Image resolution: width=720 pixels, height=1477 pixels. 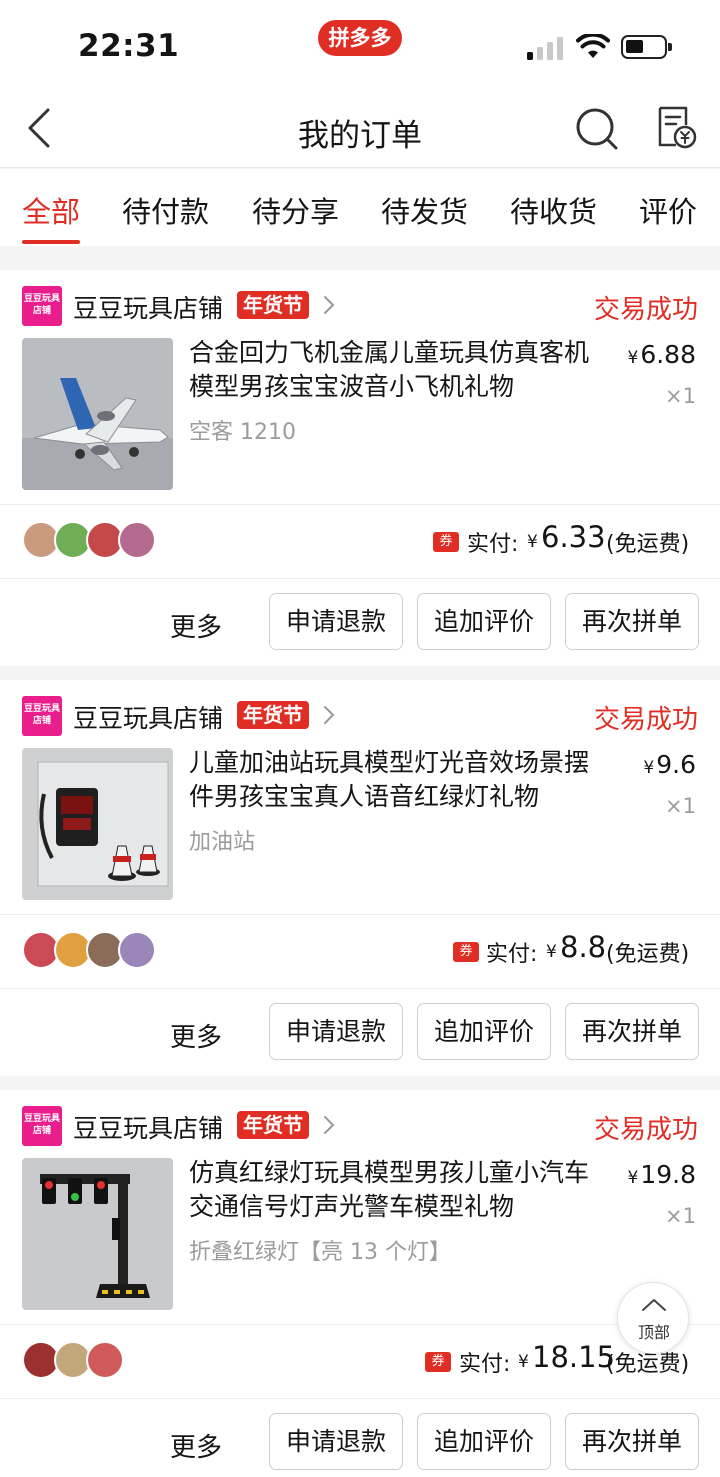 What do you see at coordinates (399, 1190) in the screenshot?
I see `product-title: 仿真红绿灯玩具模型男孩儿童小汽车交通信号灯声光警车模型礼物` at bounding box center [399, 1190].